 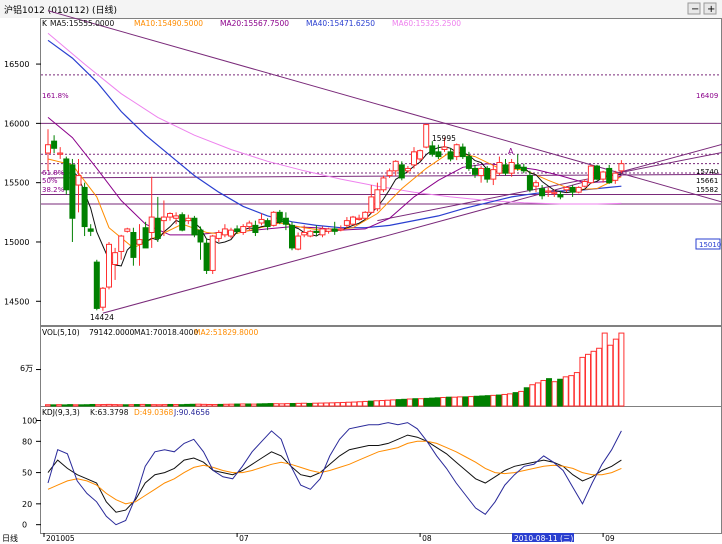 What do you see at coordinates (191, 412) in the screenshot?
I see `kdj-j-value: J:90.4656` at bounding box center [191, 412].